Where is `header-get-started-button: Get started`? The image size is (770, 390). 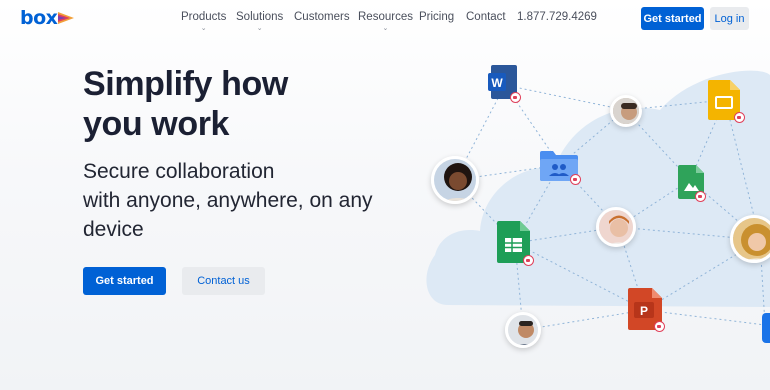 header-get-started-button: Get started is located at coordinates (672, 18).